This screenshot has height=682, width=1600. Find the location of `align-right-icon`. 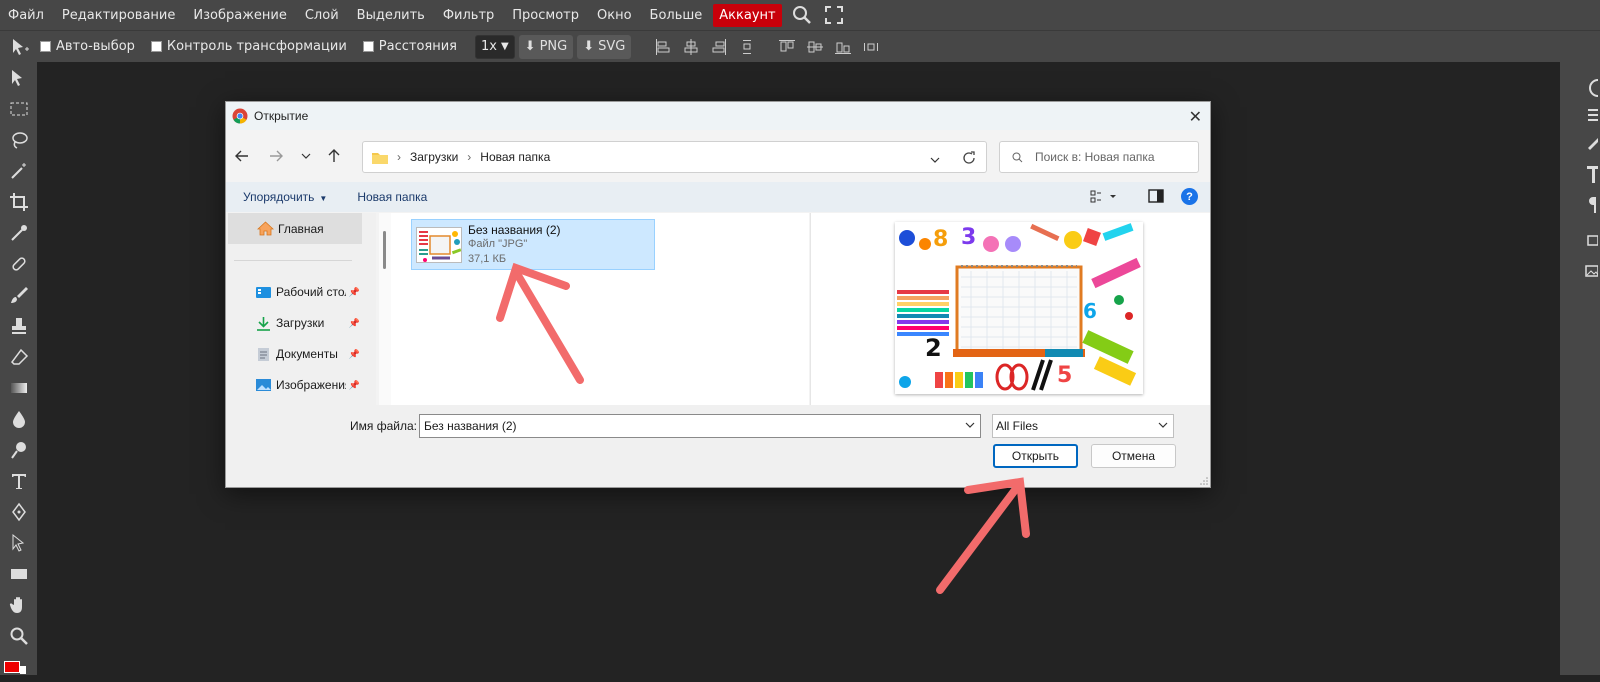

align-right-icon is located at coordinates (719, 47).